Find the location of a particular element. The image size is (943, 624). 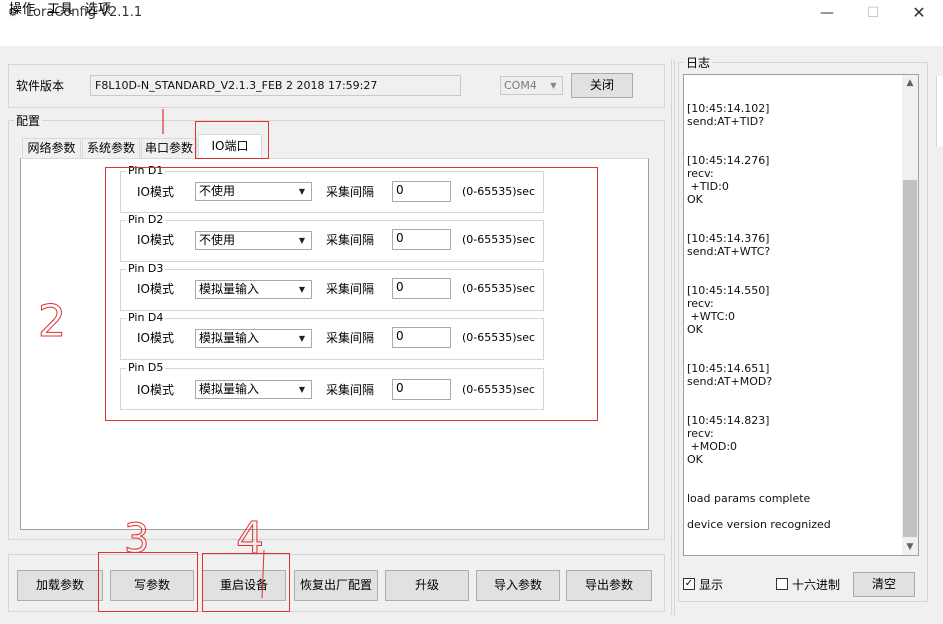

log-line: send:AT+WTC? is located at coordinates (729, 251).